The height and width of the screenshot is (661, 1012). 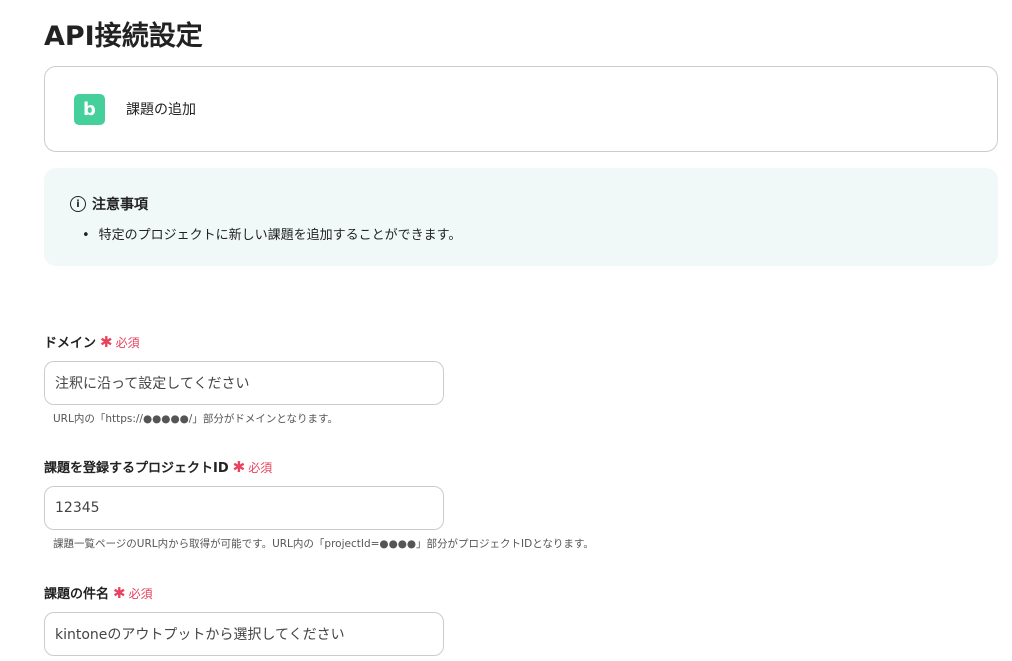 I want to click on field-label: 課題を登録するプロジェクトID, so click(x=136, y=468).